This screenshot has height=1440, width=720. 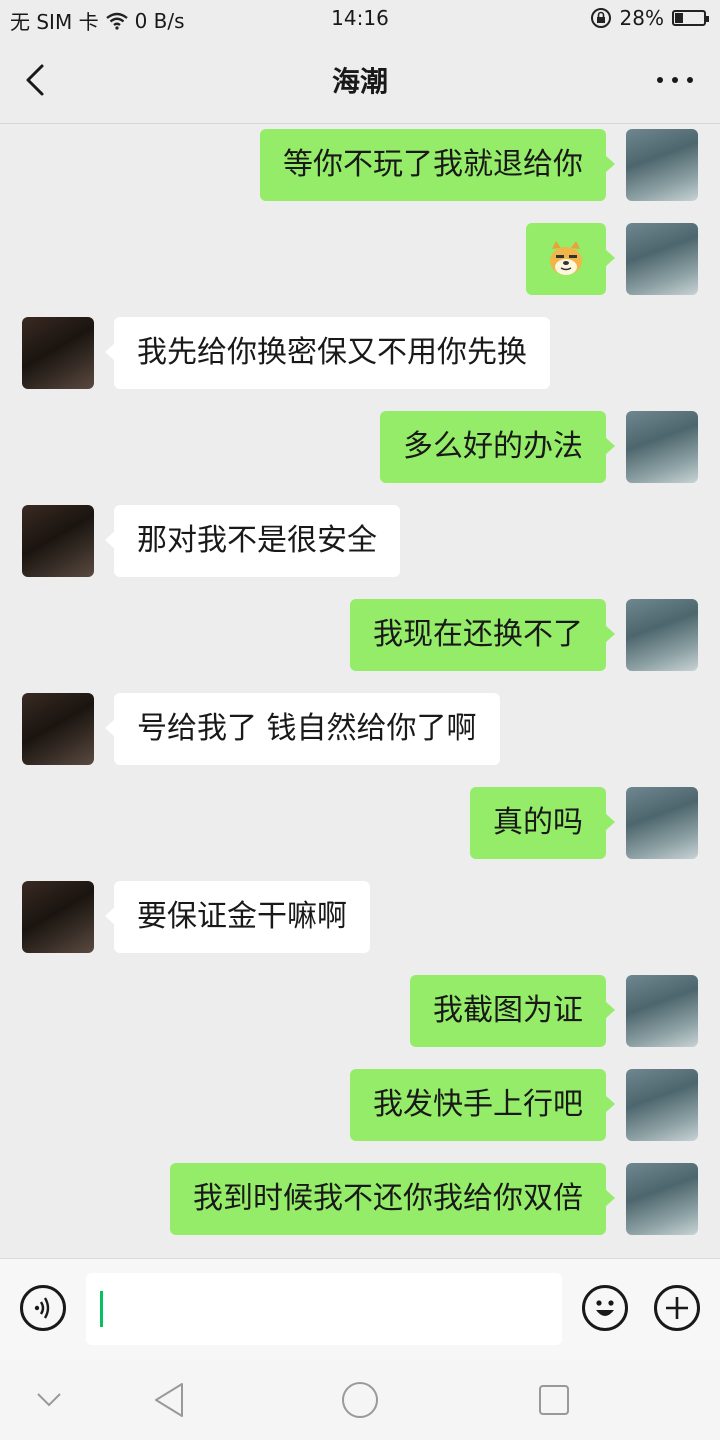 What do you see at coordinates (302, 729) in the screenshot?
I see `message-bubble: 号给我了 钱自然给你了啊` at bounding box center [302, 729].